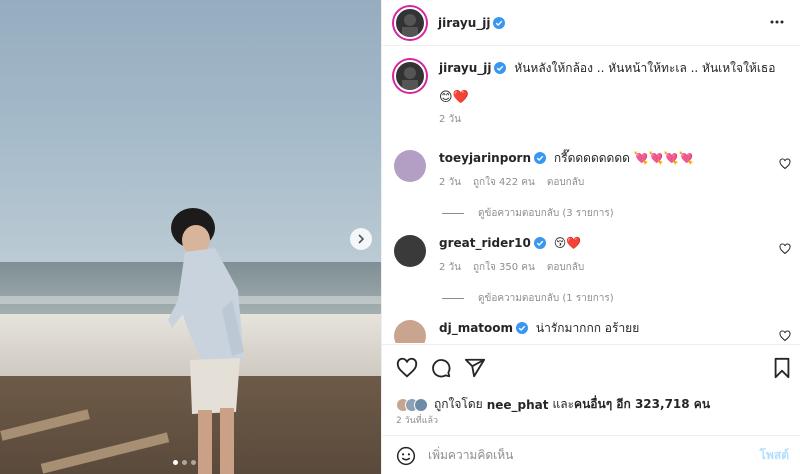 Image resolution: width=800 pixels, height=474 pixels. What do you see at coordinates (441, 368) in the screenshot?
I see `comment-icon` at bounding box center [441, 368].